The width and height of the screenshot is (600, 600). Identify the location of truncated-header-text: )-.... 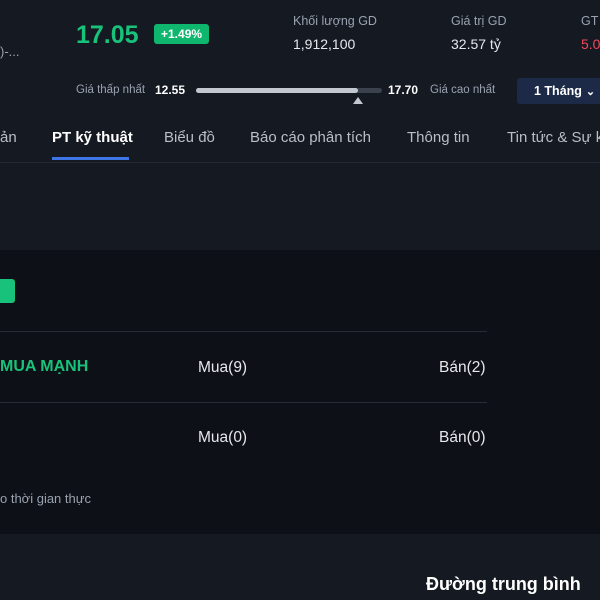
(10, 51).